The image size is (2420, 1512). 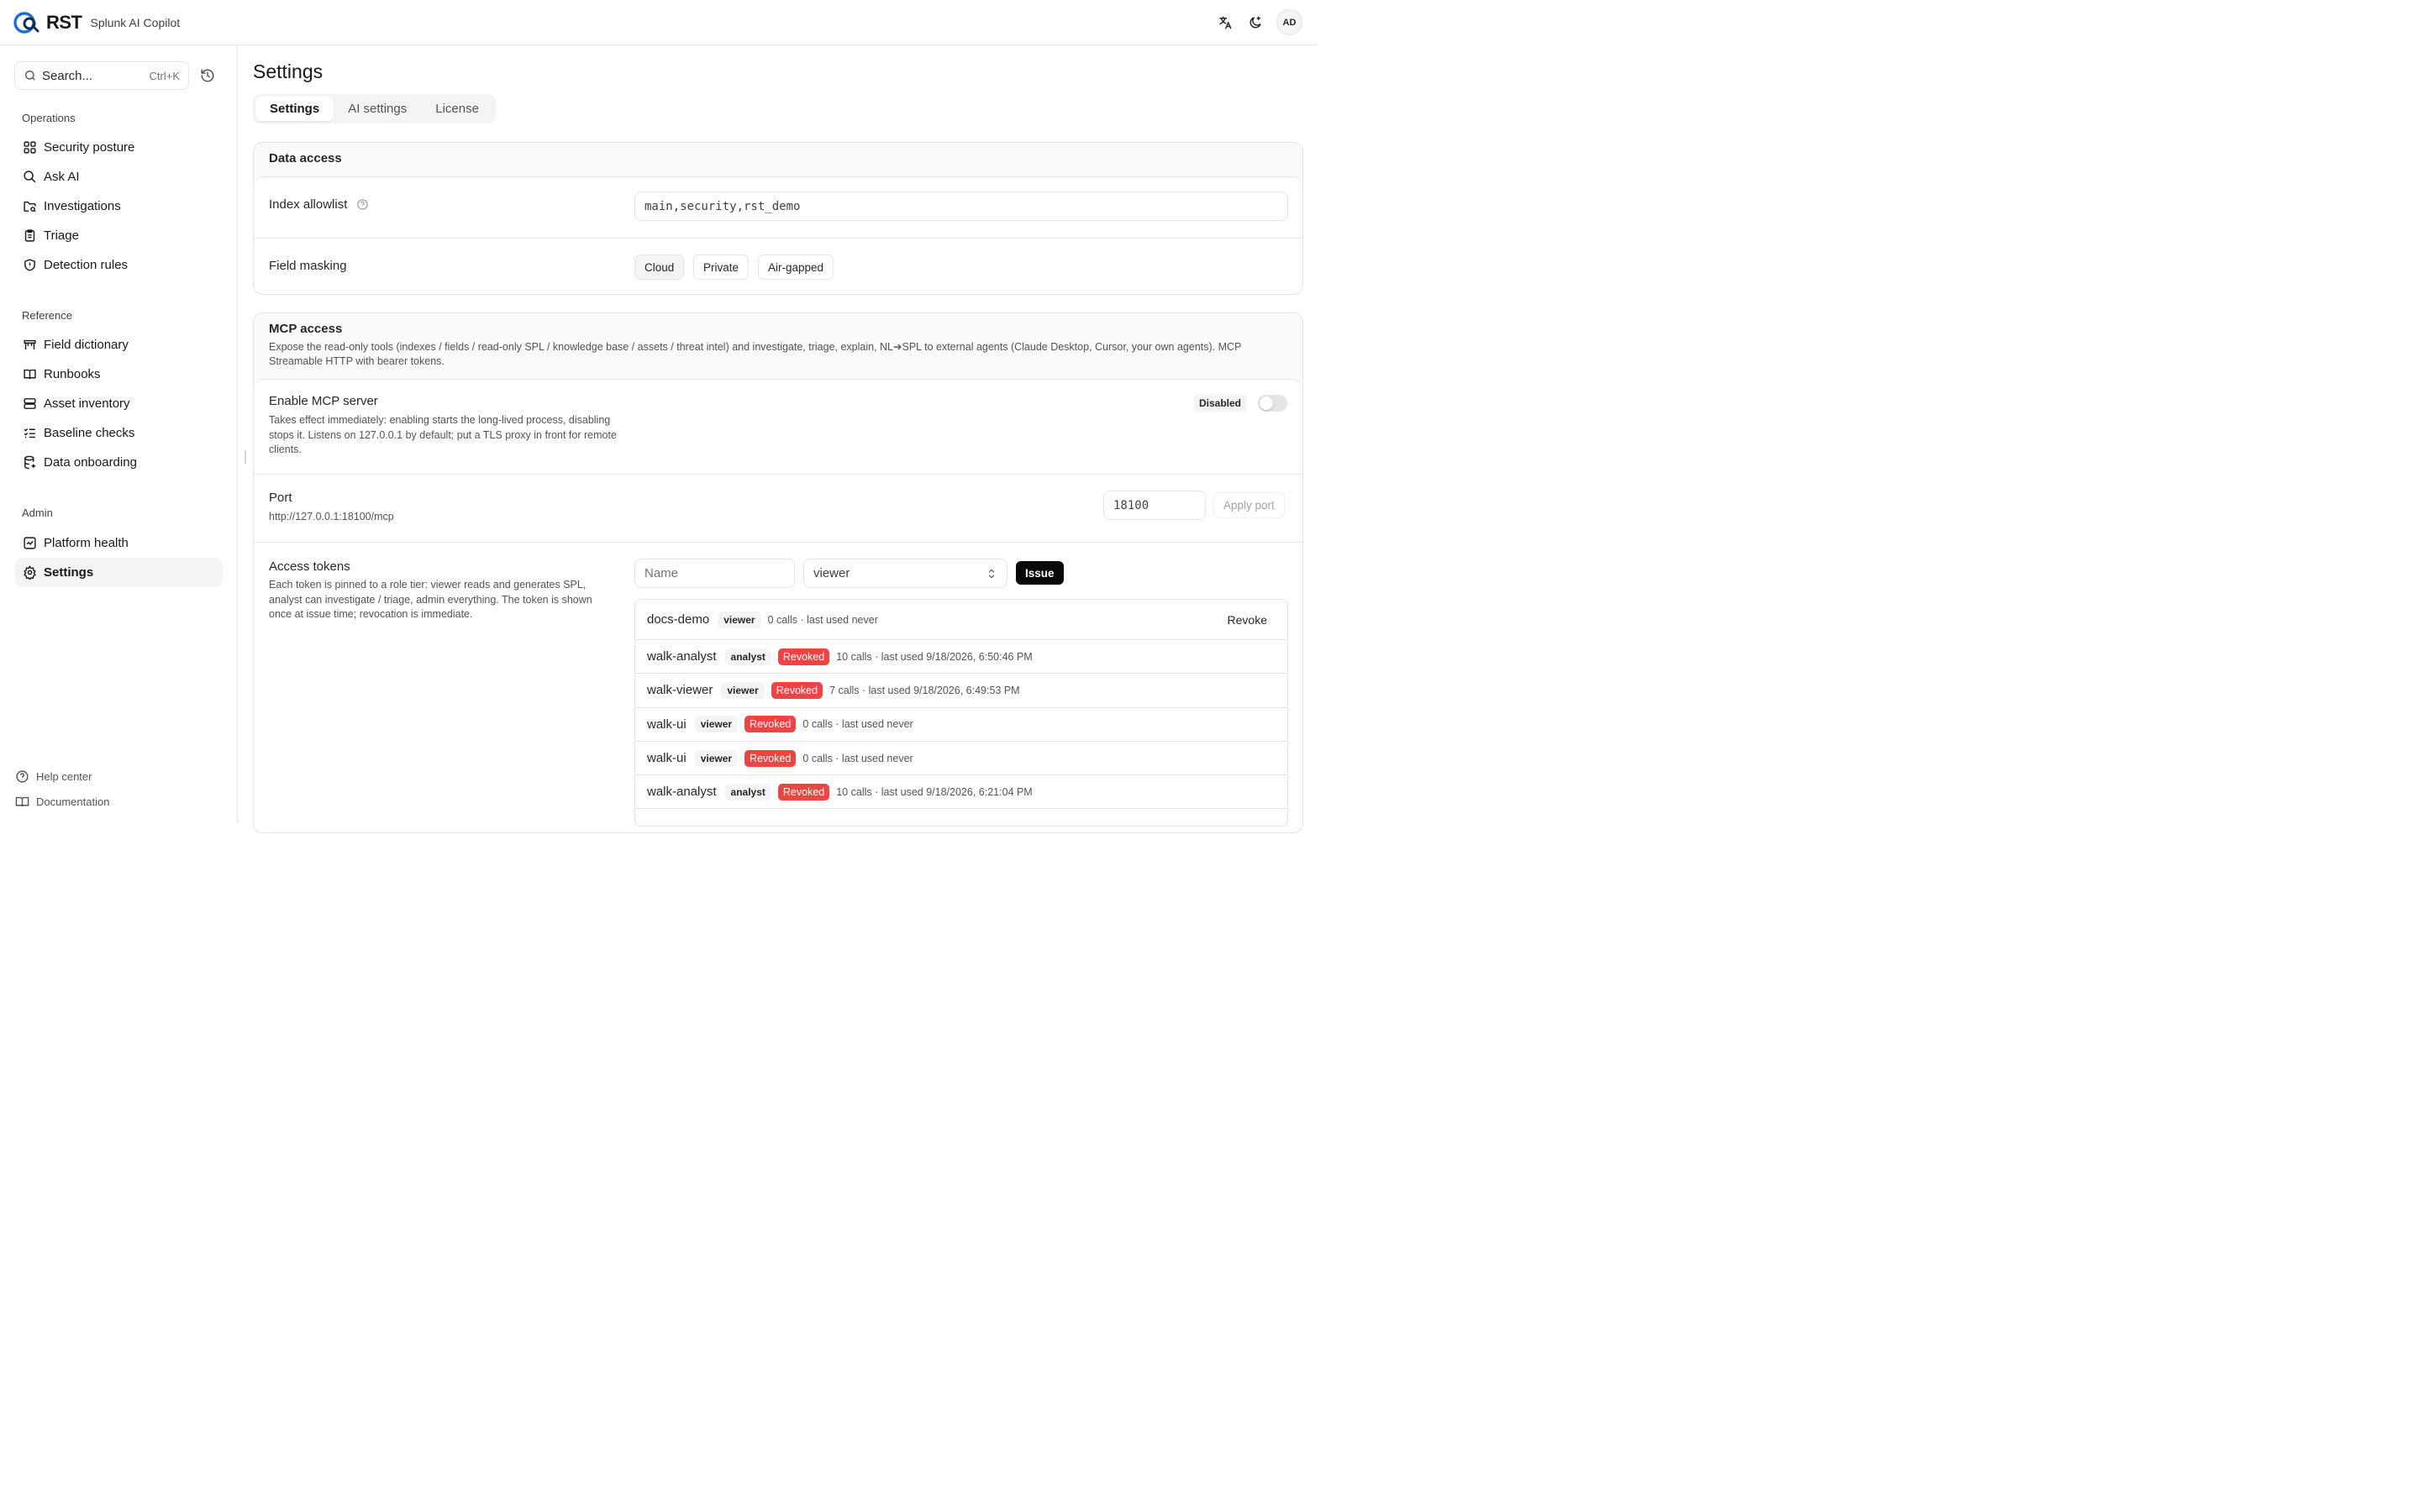 I want to click on sidebar-search: Search... Ctrl+K, so click(x=101, y=75).